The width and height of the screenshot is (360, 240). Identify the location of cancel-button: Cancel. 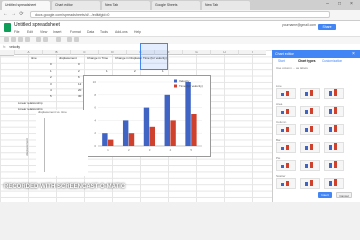
(344, 195).